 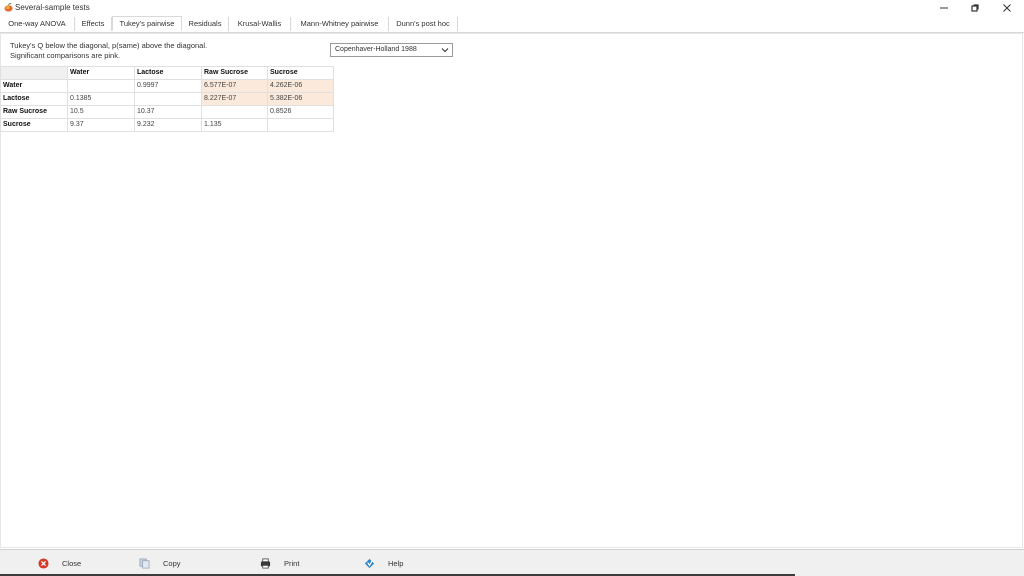 What do you see at coordinates (34, 86) in the screenshot?
I see `row-header: Water` at bounding box center [34, 86].